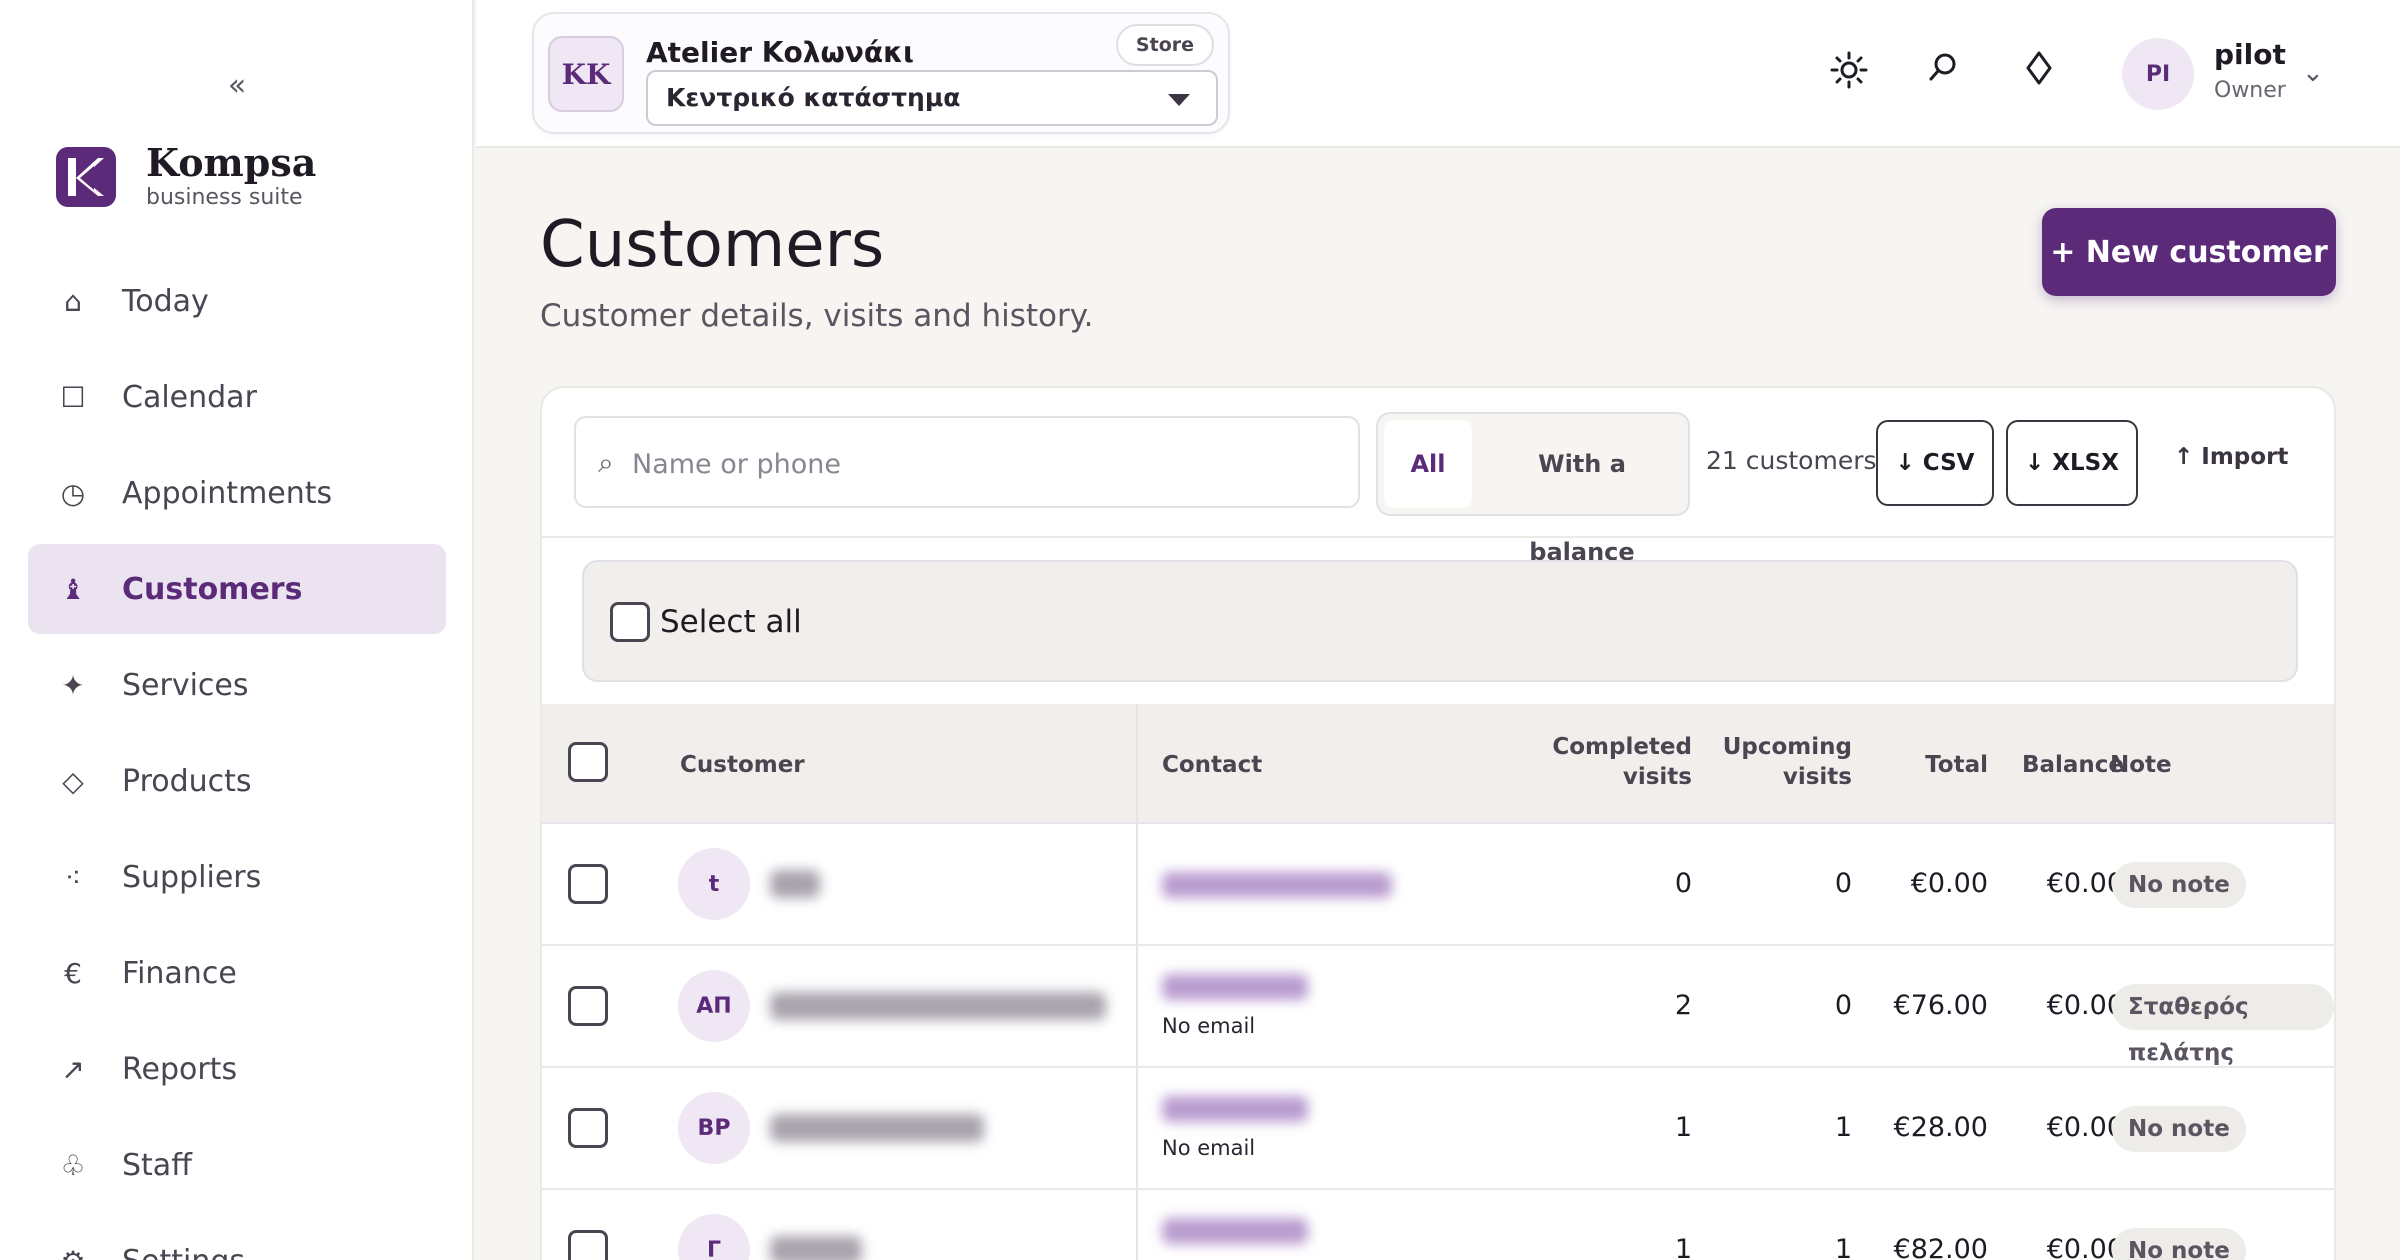 The width and height of the screenshot is (2400, 1260). Describe the element at coordinates (1212, 765) in the screenshot. I see `column-contact: Contact` at that location.